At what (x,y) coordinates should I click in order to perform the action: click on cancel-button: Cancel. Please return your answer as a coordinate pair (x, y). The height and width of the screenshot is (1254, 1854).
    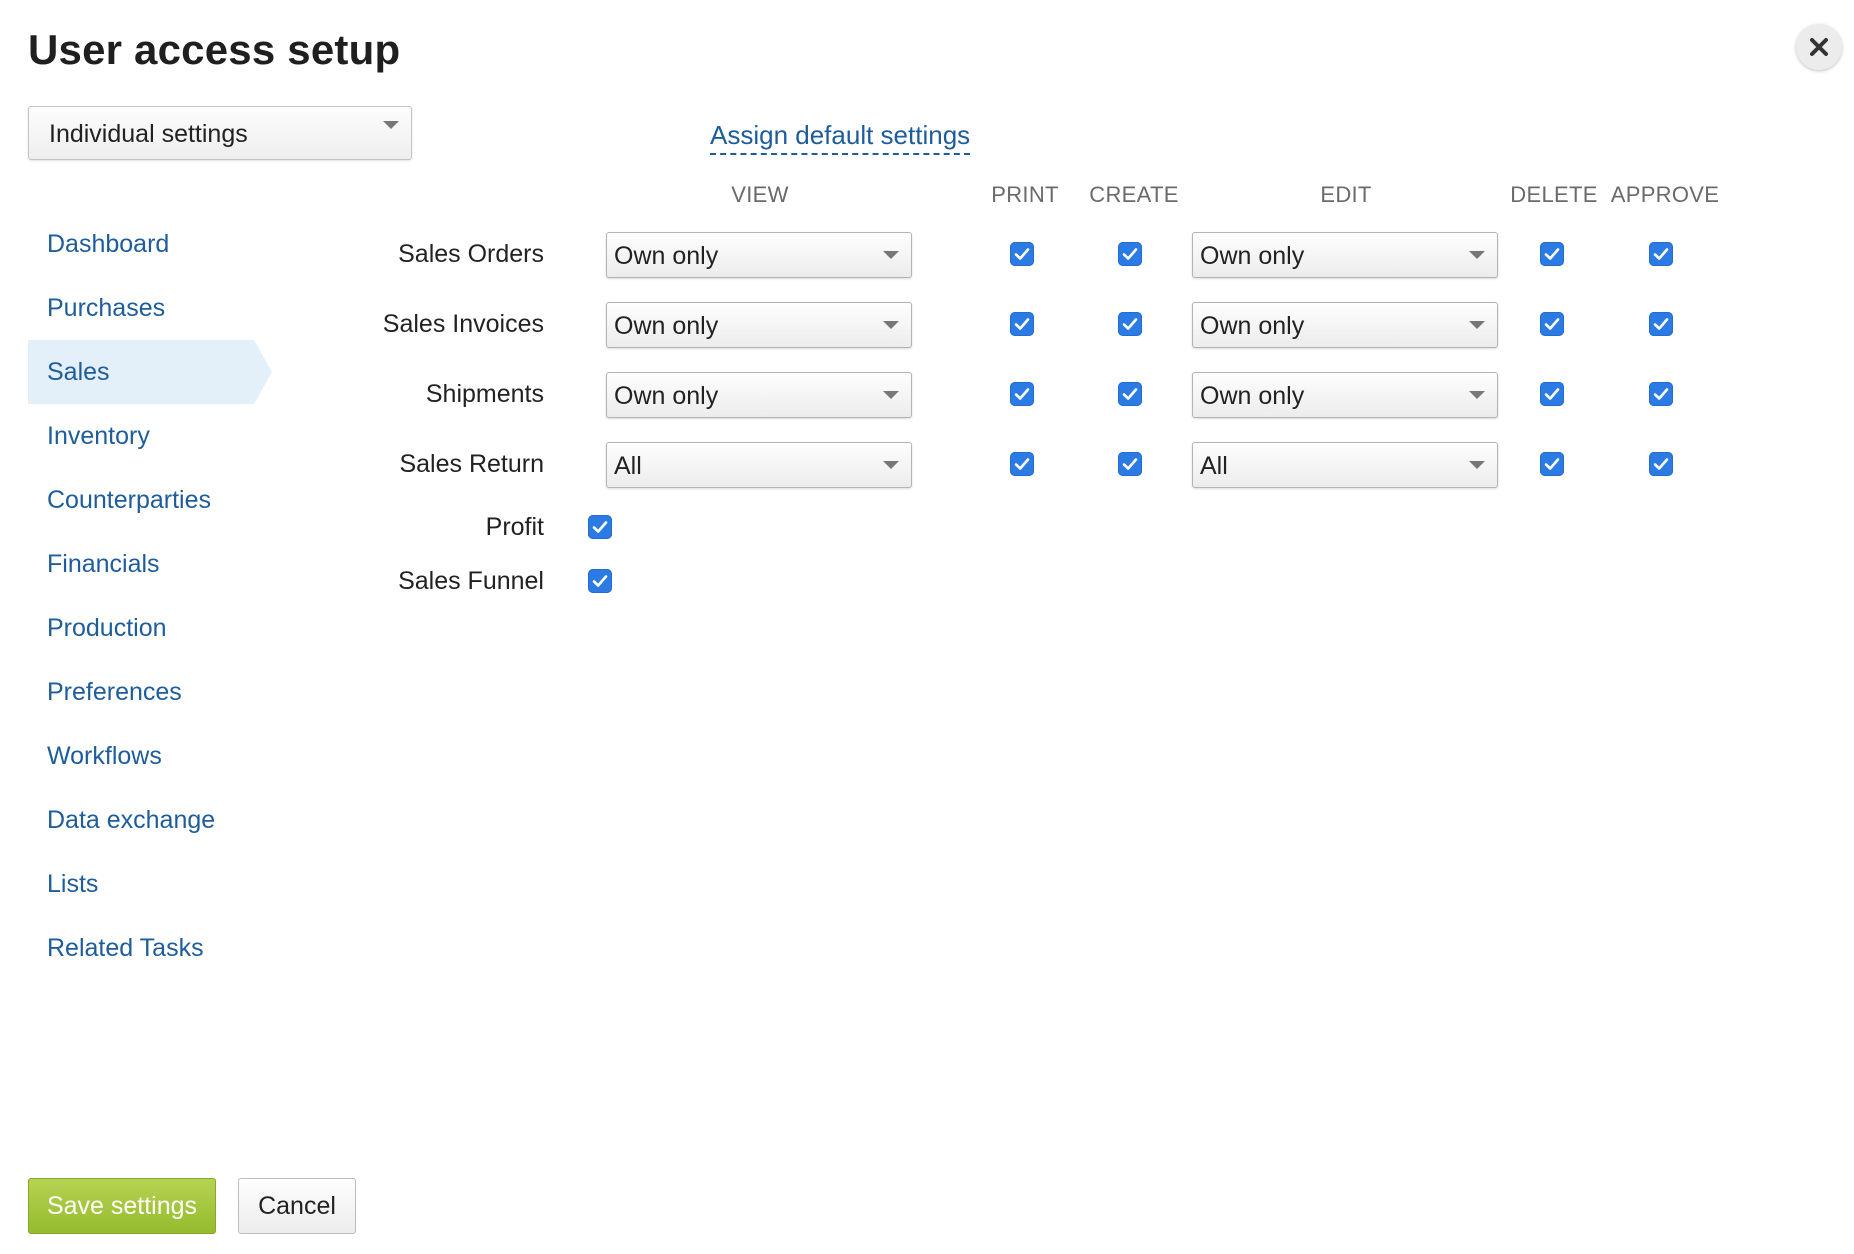
    Looking at the image, I should click on (297, 1206).